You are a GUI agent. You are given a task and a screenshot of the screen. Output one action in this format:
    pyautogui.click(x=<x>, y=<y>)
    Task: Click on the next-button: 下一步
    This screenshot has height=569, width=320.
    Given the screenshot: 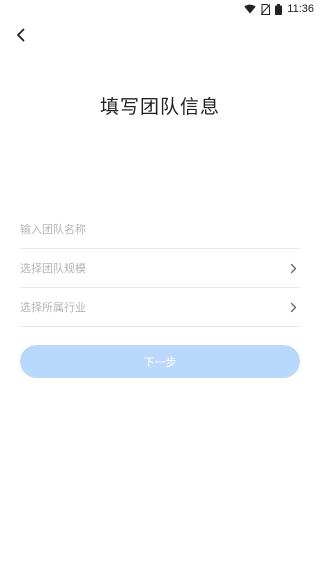 What is the action you would take?
    pyautogui.click(x=160, y=361)
    